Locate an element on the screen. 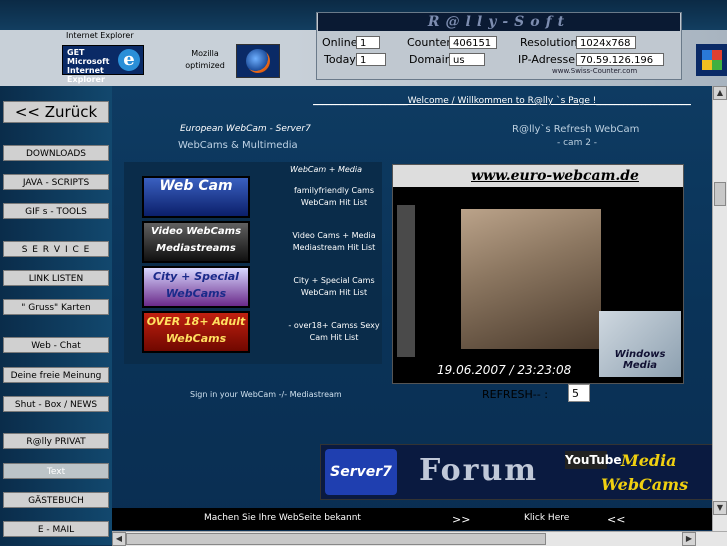 This screenshot has height=546, width=727. cam-url: www.euro-webcam.de is located at coordinates (555, 176).